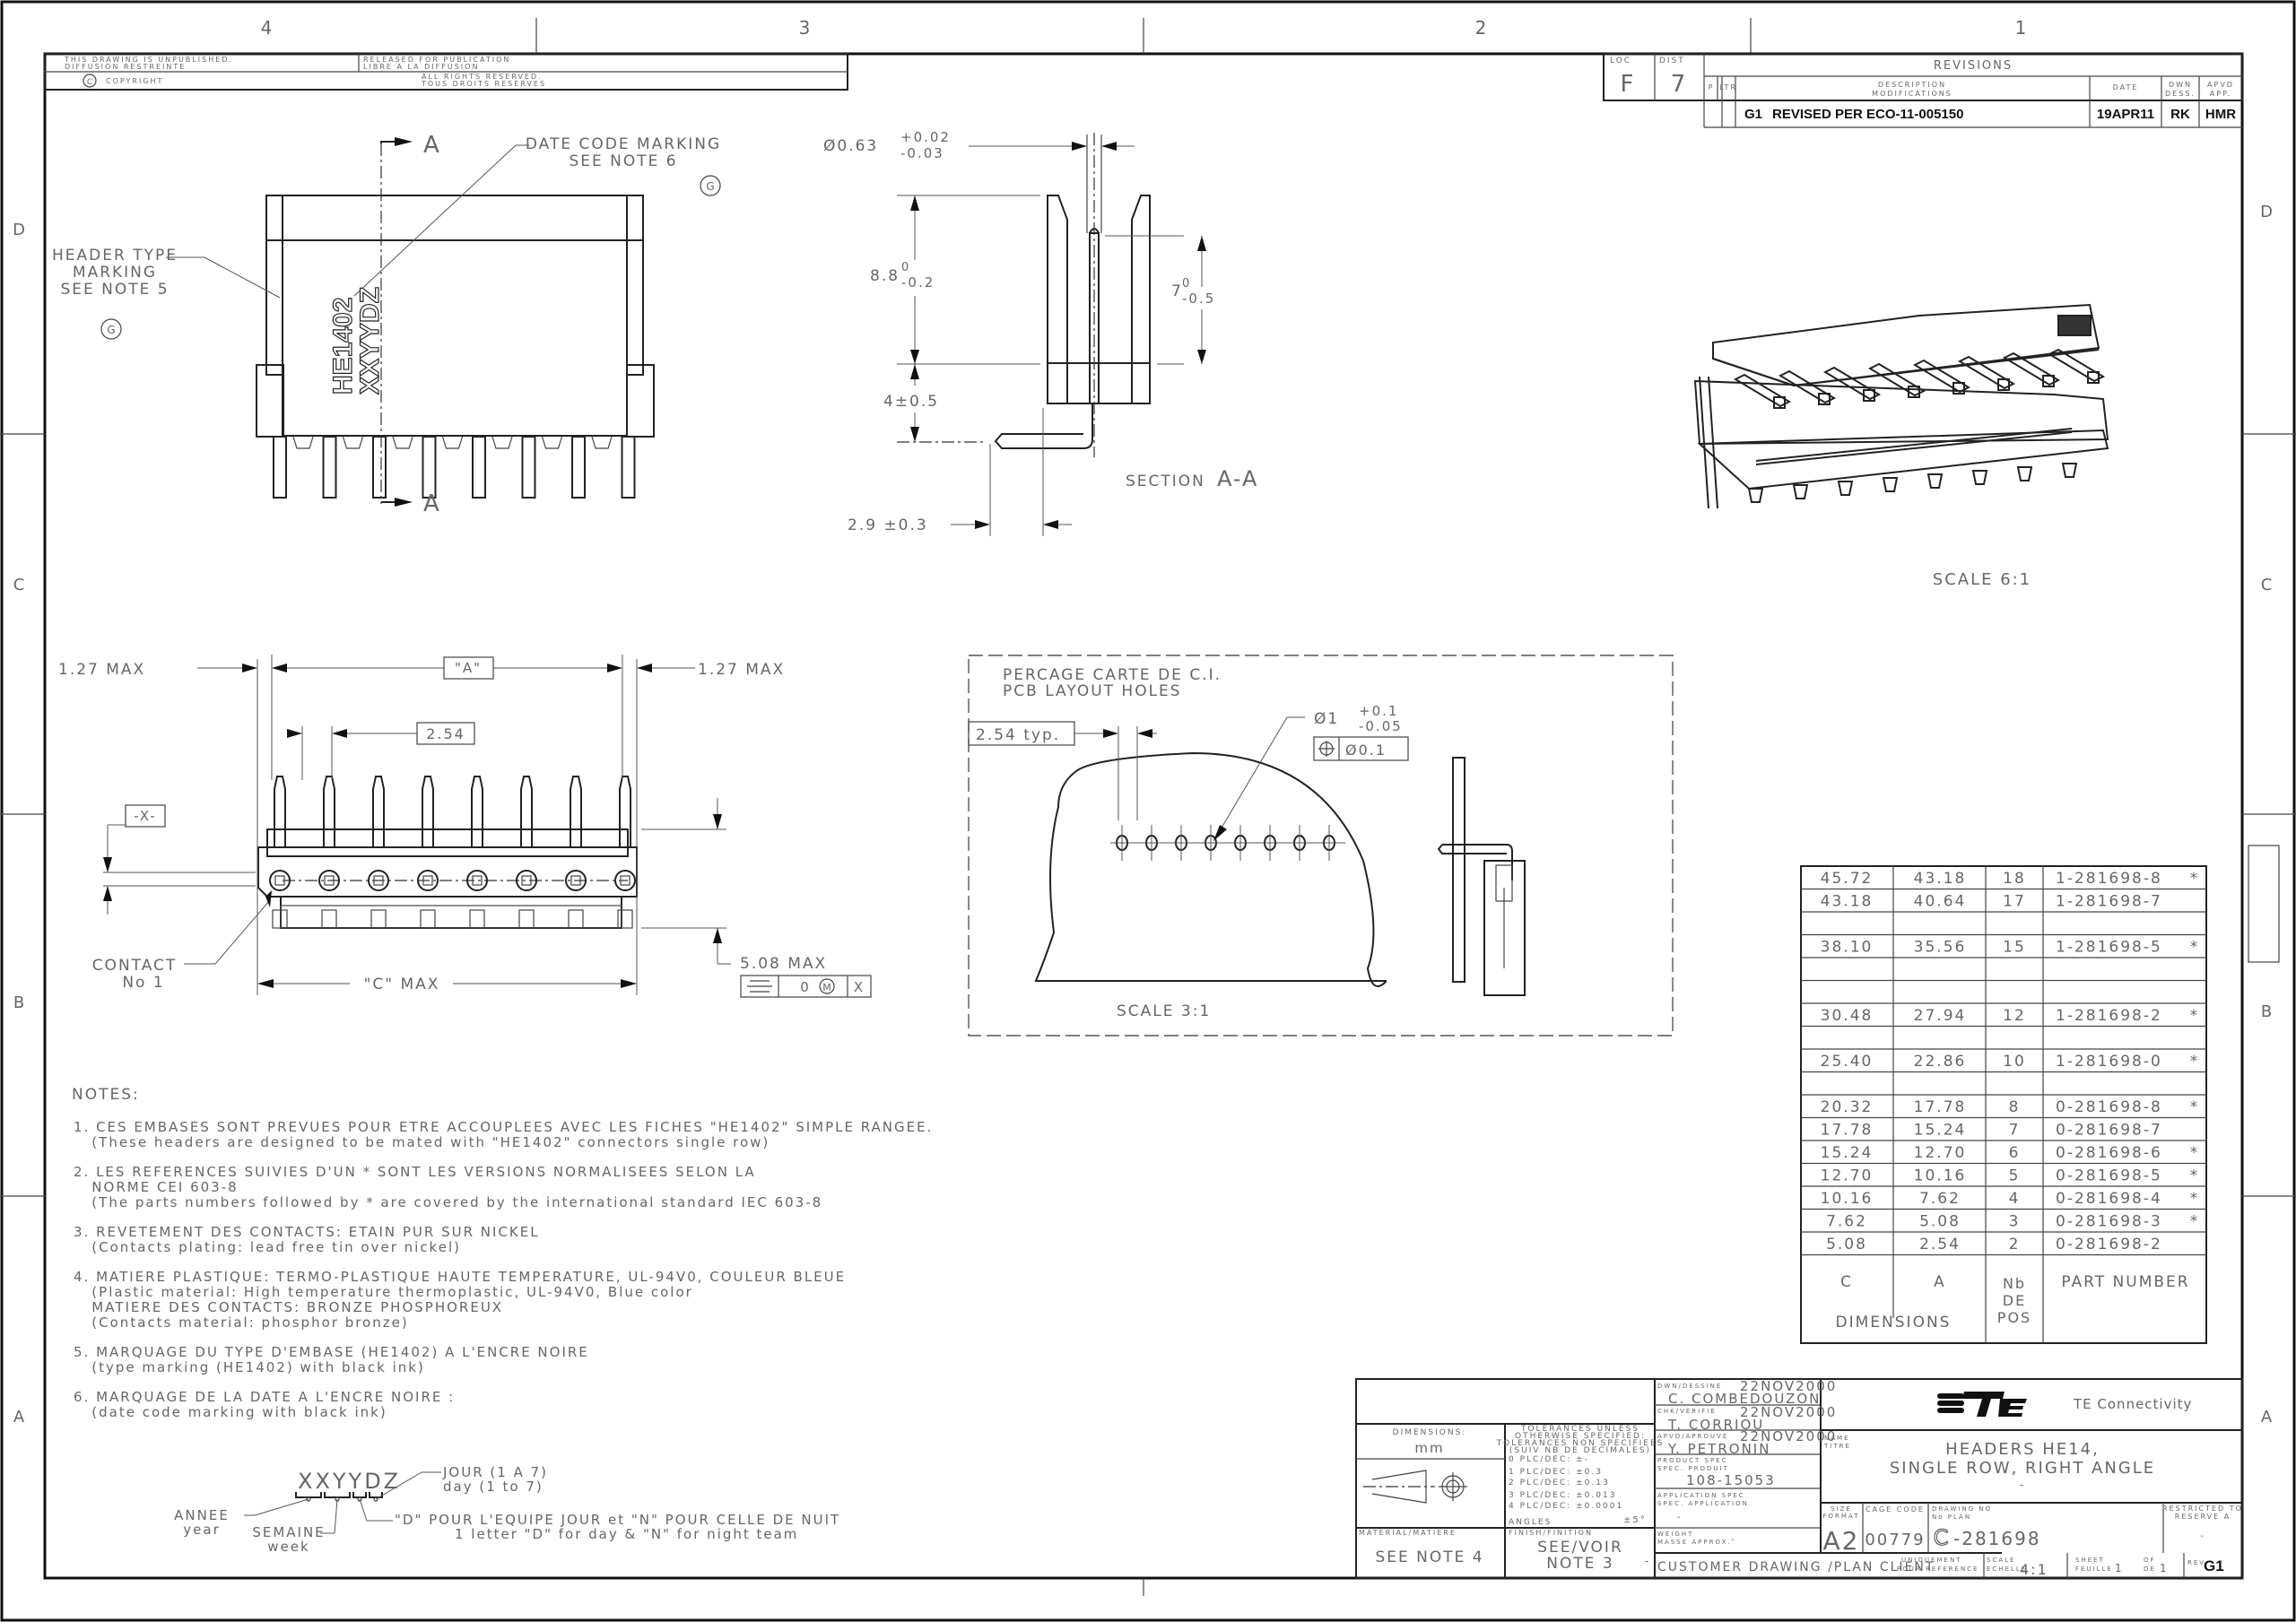 Image resolution: width=2296 pixels, height=1622 pixels. What do you see at coordinates (1620, 60) in the screenshot?
I see `loc-label: LOC` at bounding box center [1620, 60].